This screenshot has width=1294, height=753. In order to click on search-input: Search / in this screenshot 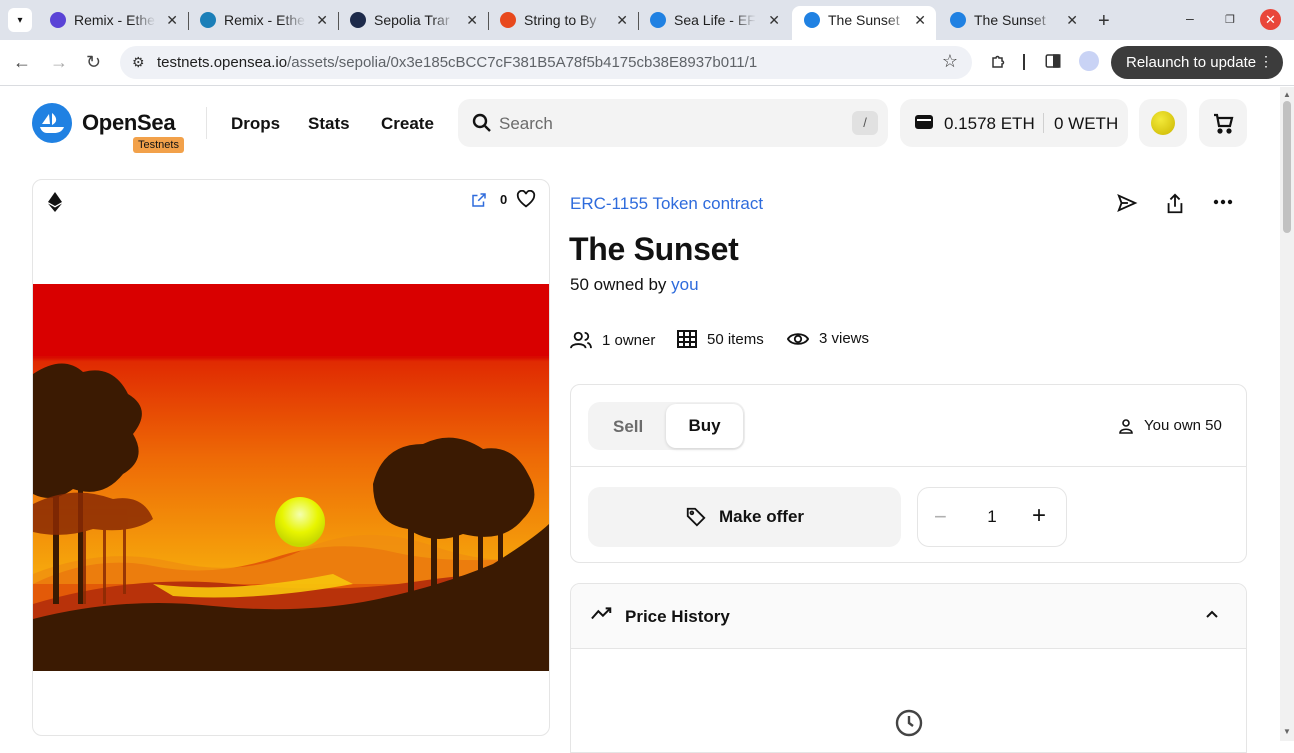, I will do `click(673, 123)`.